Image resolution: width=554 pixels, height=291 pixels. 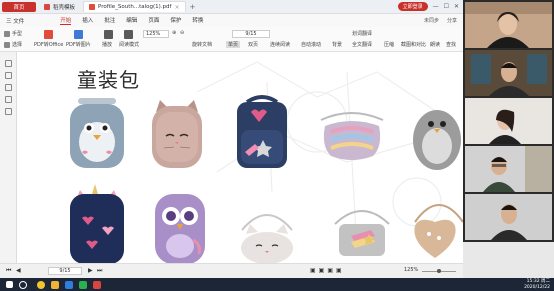 What do you see at coordinates (9, 284) in the screenshot?
I see `start-icon` at bounding box center [9, 284].